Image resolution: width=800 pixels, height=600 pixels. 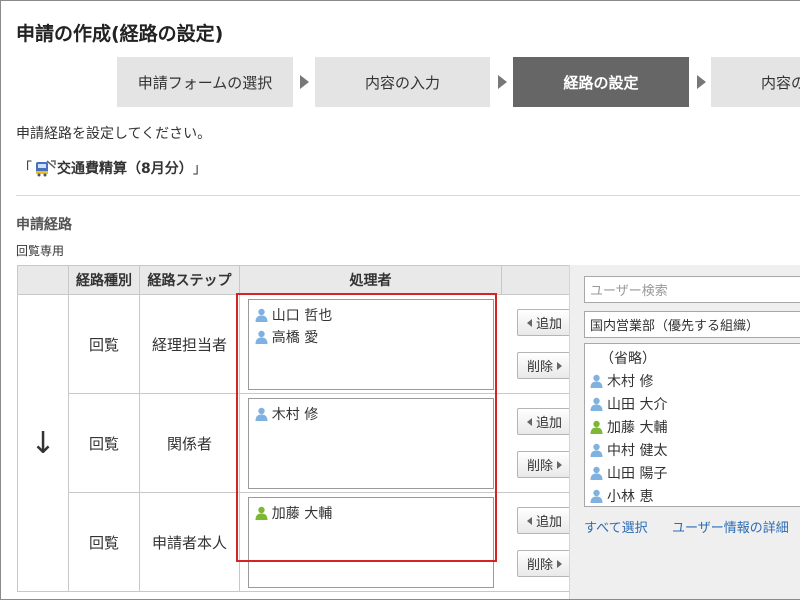 I want to click on form-name: 「 交通費精算（8月分） 」, so click(x=112, y=168).